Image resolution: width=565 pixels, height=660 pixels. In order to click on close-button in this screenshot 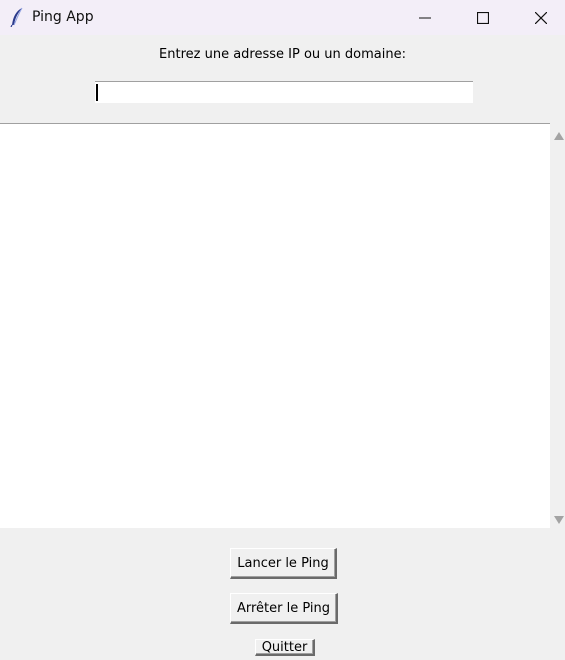, I will do `click(538, 17)`.